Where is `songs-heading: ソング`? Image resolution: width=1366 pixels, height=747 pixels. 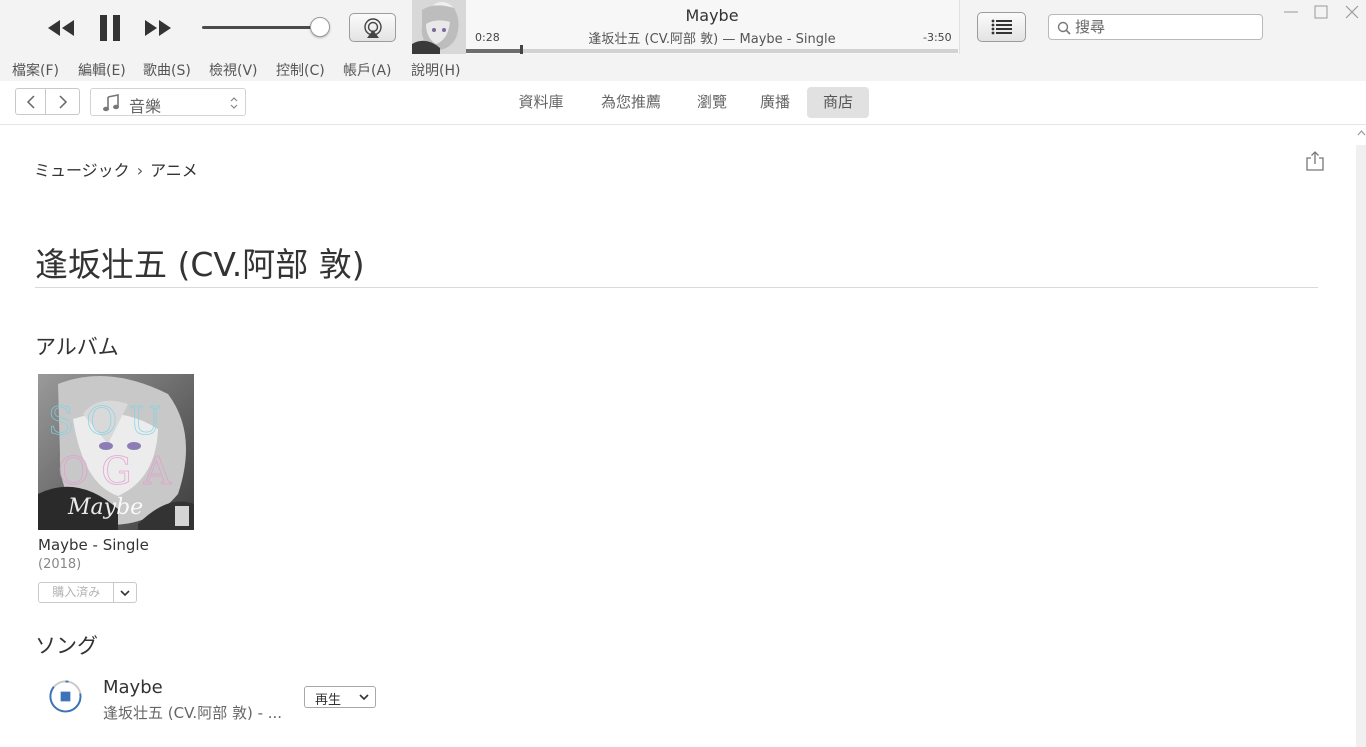
songs-heading: ソング is located at coordinates (66, 646).